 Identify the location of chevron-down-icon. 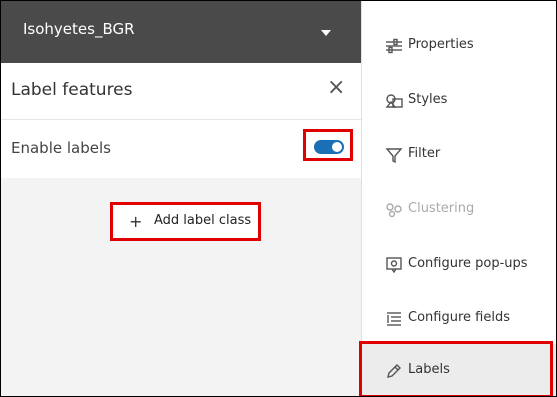
(326, 33).